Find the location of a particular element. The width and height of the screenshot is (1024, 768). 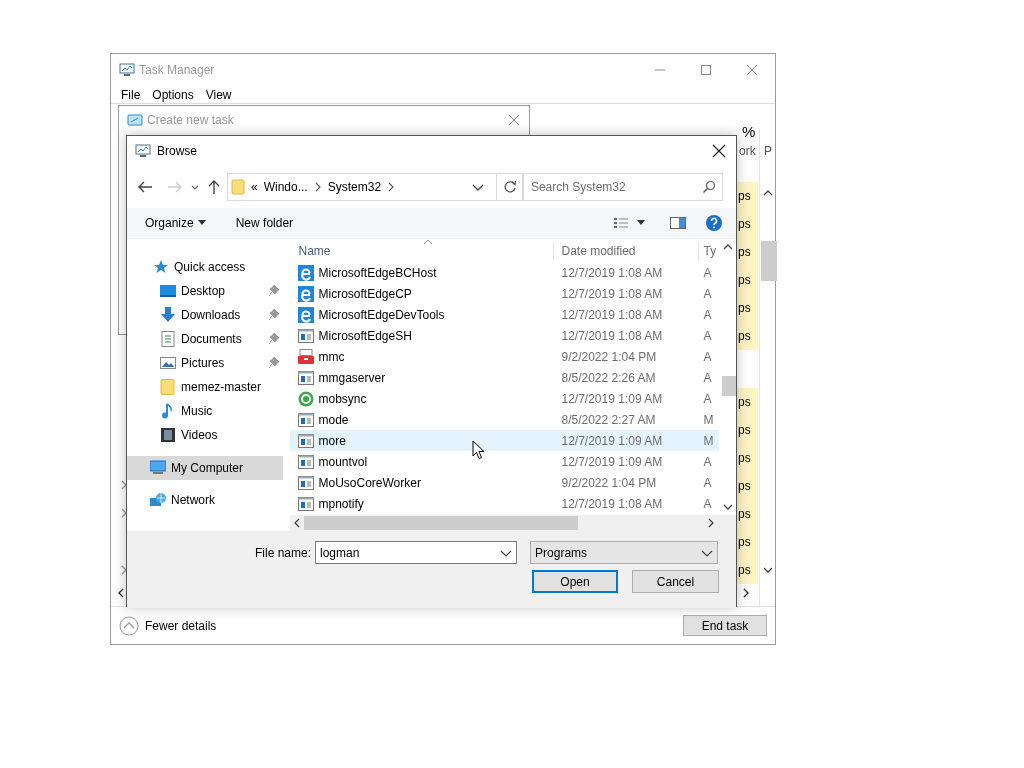

open-button: Open is located at coordinates (575, 581).